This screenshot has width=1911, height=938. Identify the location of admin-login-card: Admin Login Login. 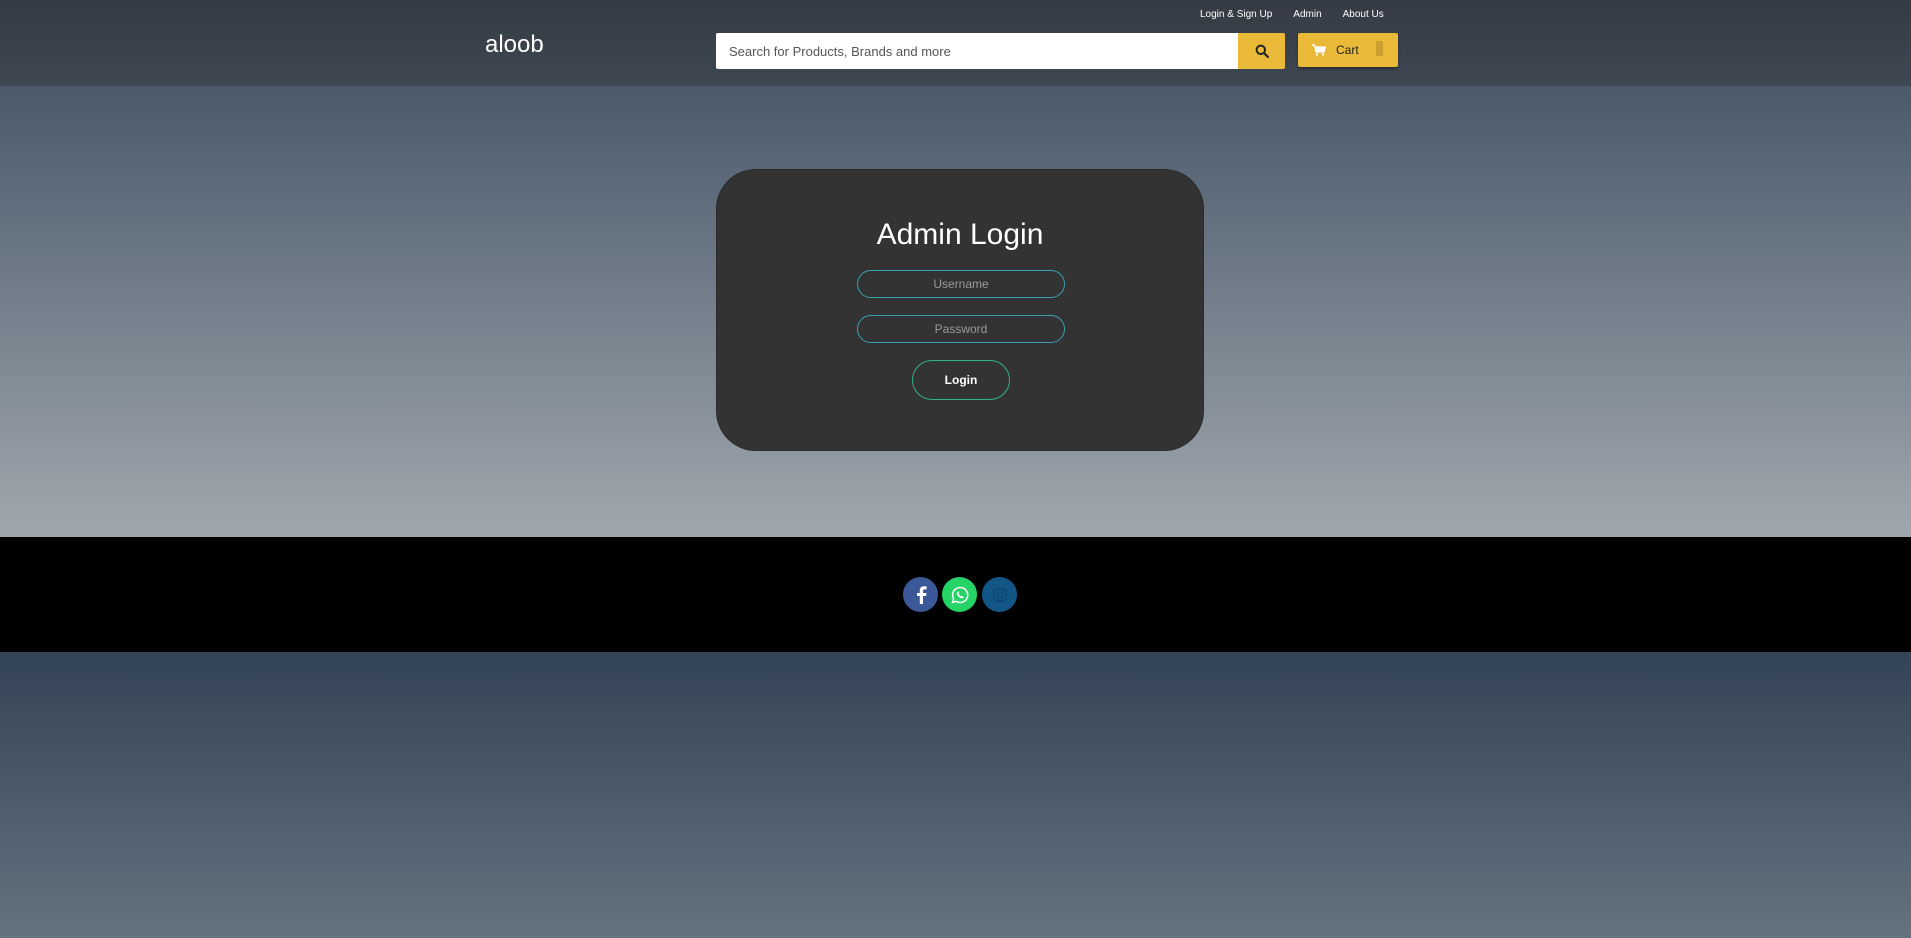
(960, 310).